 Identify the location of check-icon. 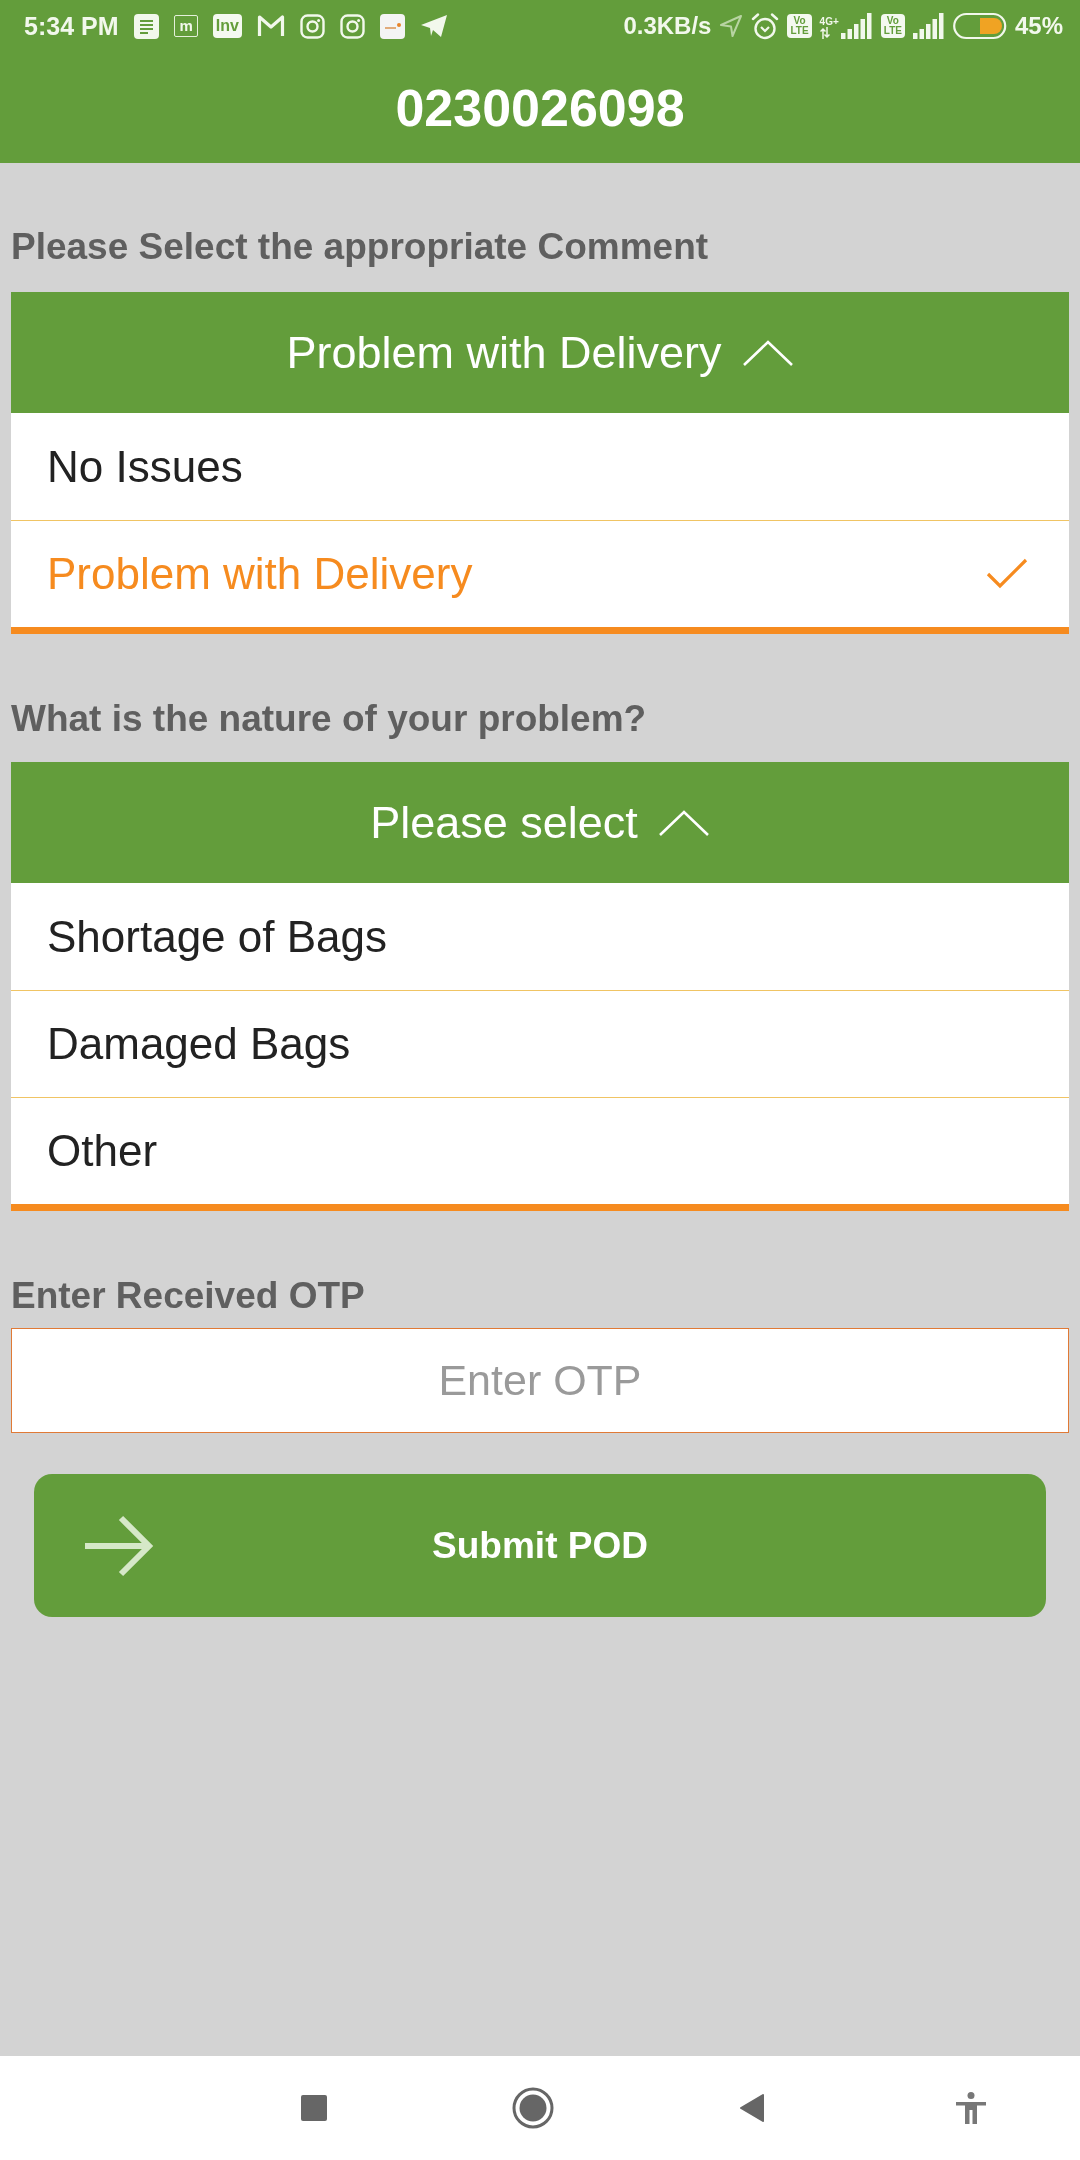
(1007, 574).